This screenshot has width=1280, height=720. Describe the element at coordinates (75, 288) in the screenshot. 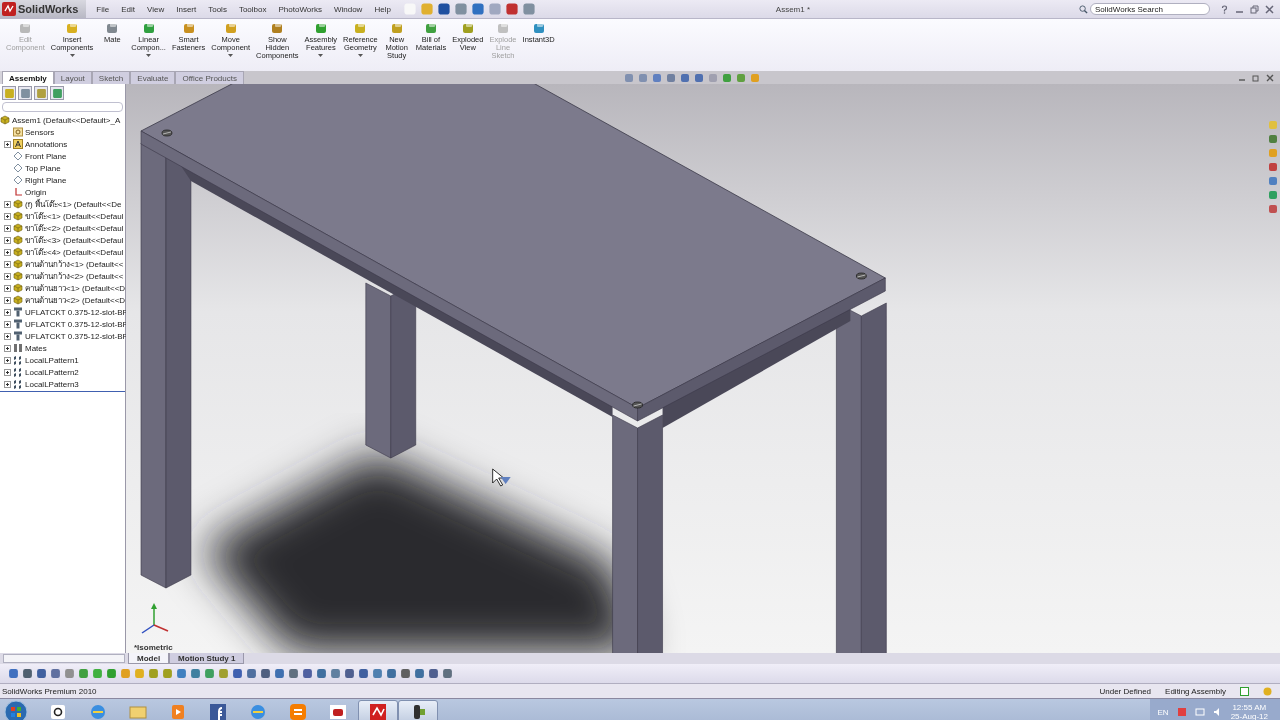

I see `tree-item: คานด้านยาว<1> (Default<<D` at that location.